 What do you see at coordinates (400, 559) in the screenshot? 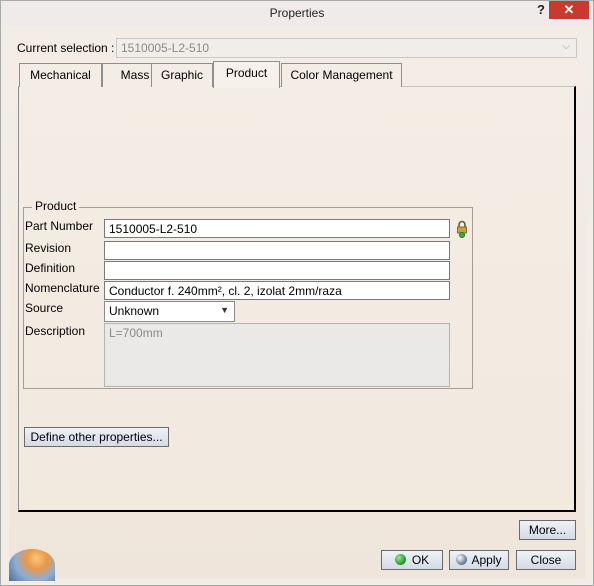
I see `green-circle-icon` at bounding box center [400, 559].